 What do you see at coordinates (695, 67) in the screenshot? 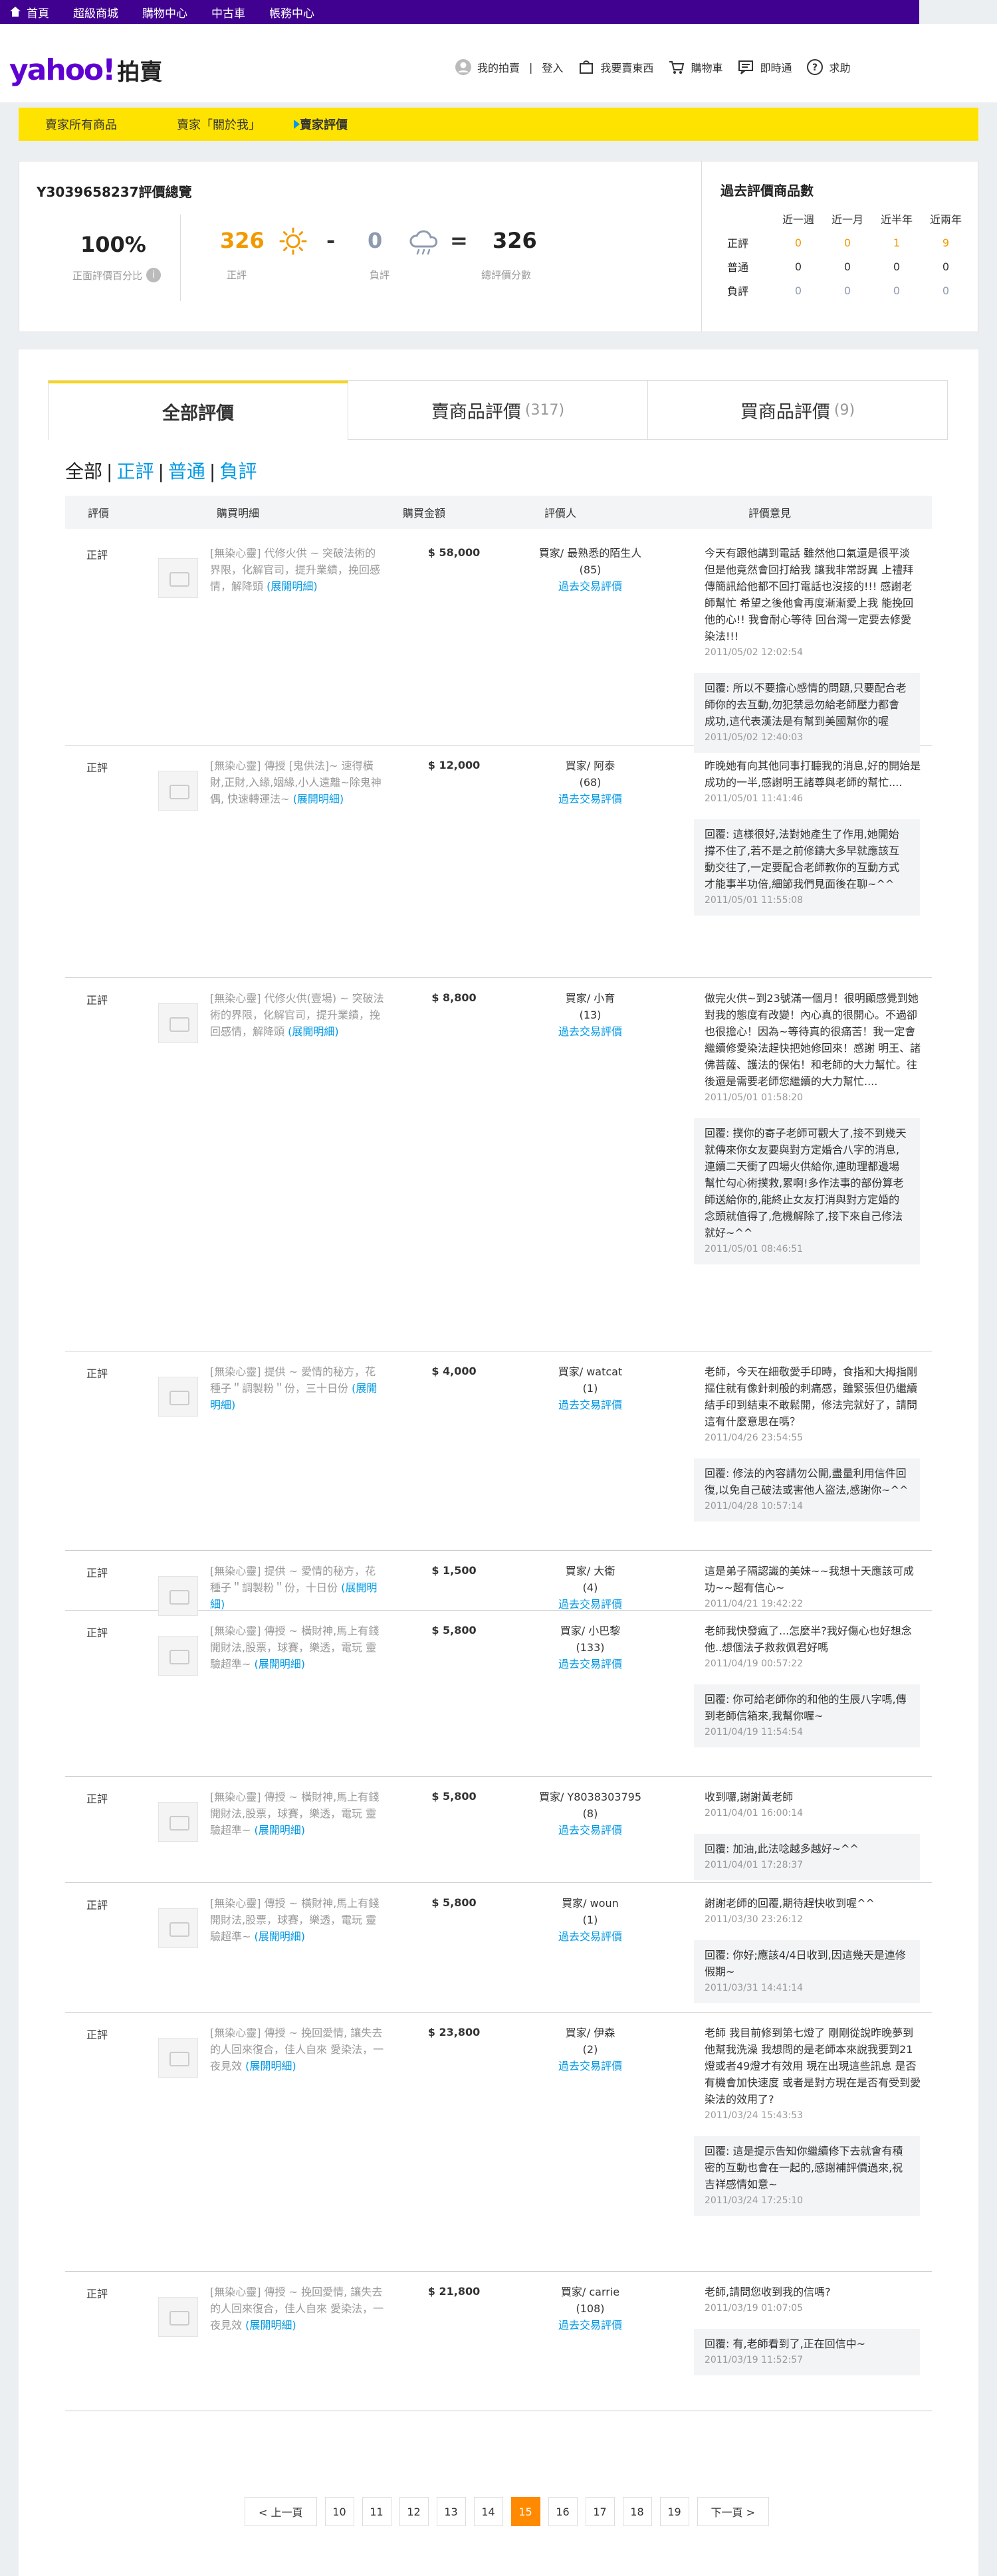
I see `cart-link: 購物車` at bounding box center [695, 67].